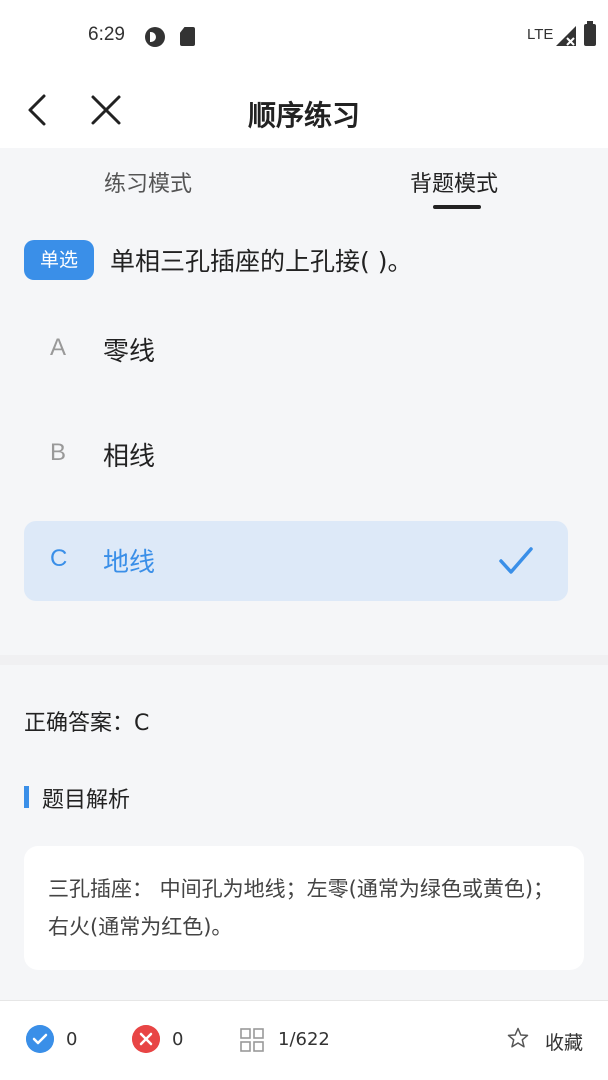 This screenshot has height=1080, width=608. I want to click on question-progress: 1/622, so click(304, 1039).